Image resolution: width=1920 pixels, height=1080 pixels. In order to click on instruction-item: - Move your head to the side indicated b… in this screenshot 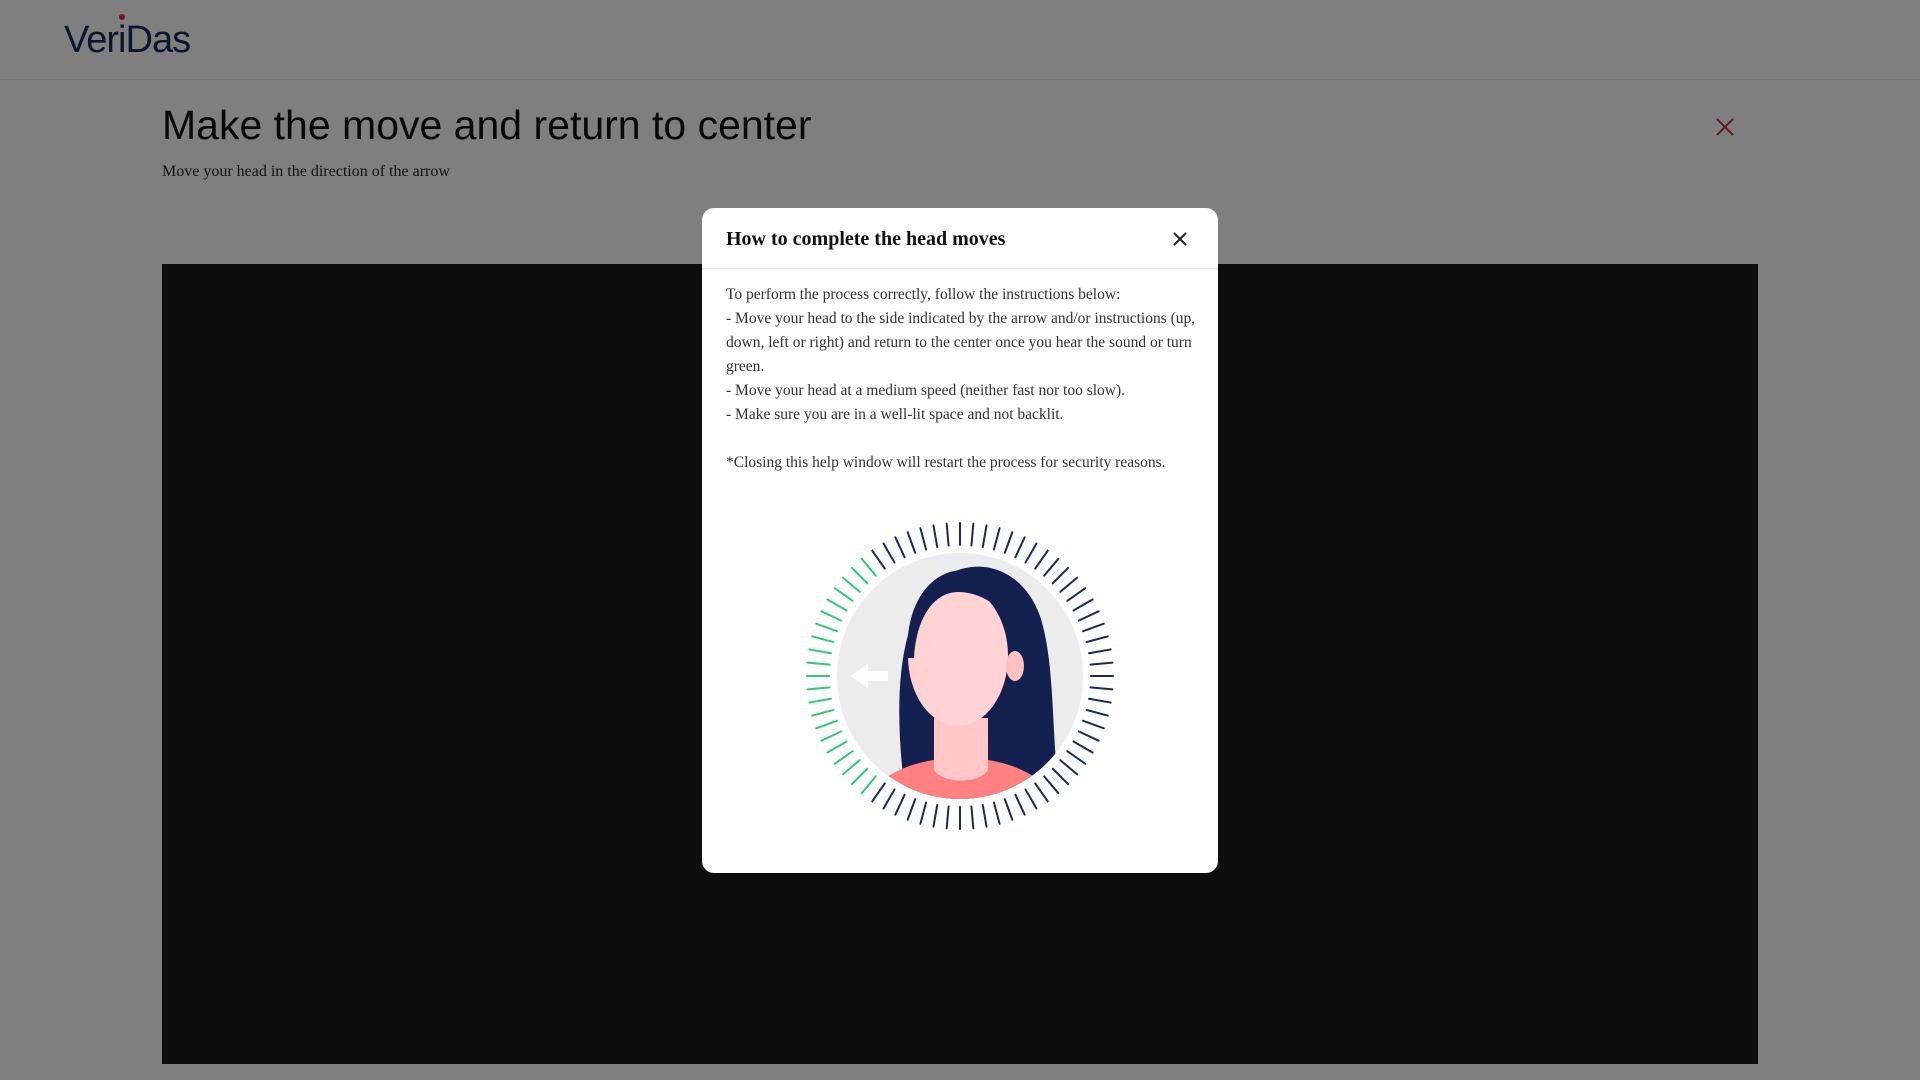, I will do `click(961, 342)`.